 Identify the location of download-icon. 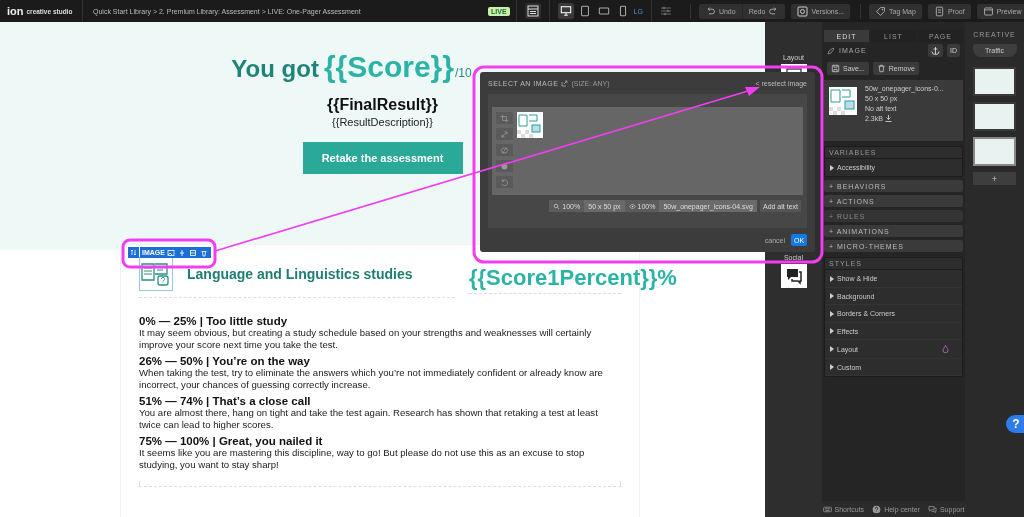
(888, 118).